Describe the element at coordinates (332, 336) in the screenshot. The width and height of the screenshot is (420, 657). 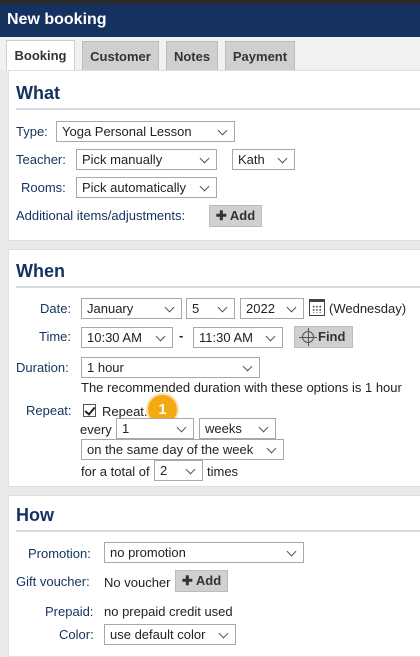
I see `find-label: Find` at that location.